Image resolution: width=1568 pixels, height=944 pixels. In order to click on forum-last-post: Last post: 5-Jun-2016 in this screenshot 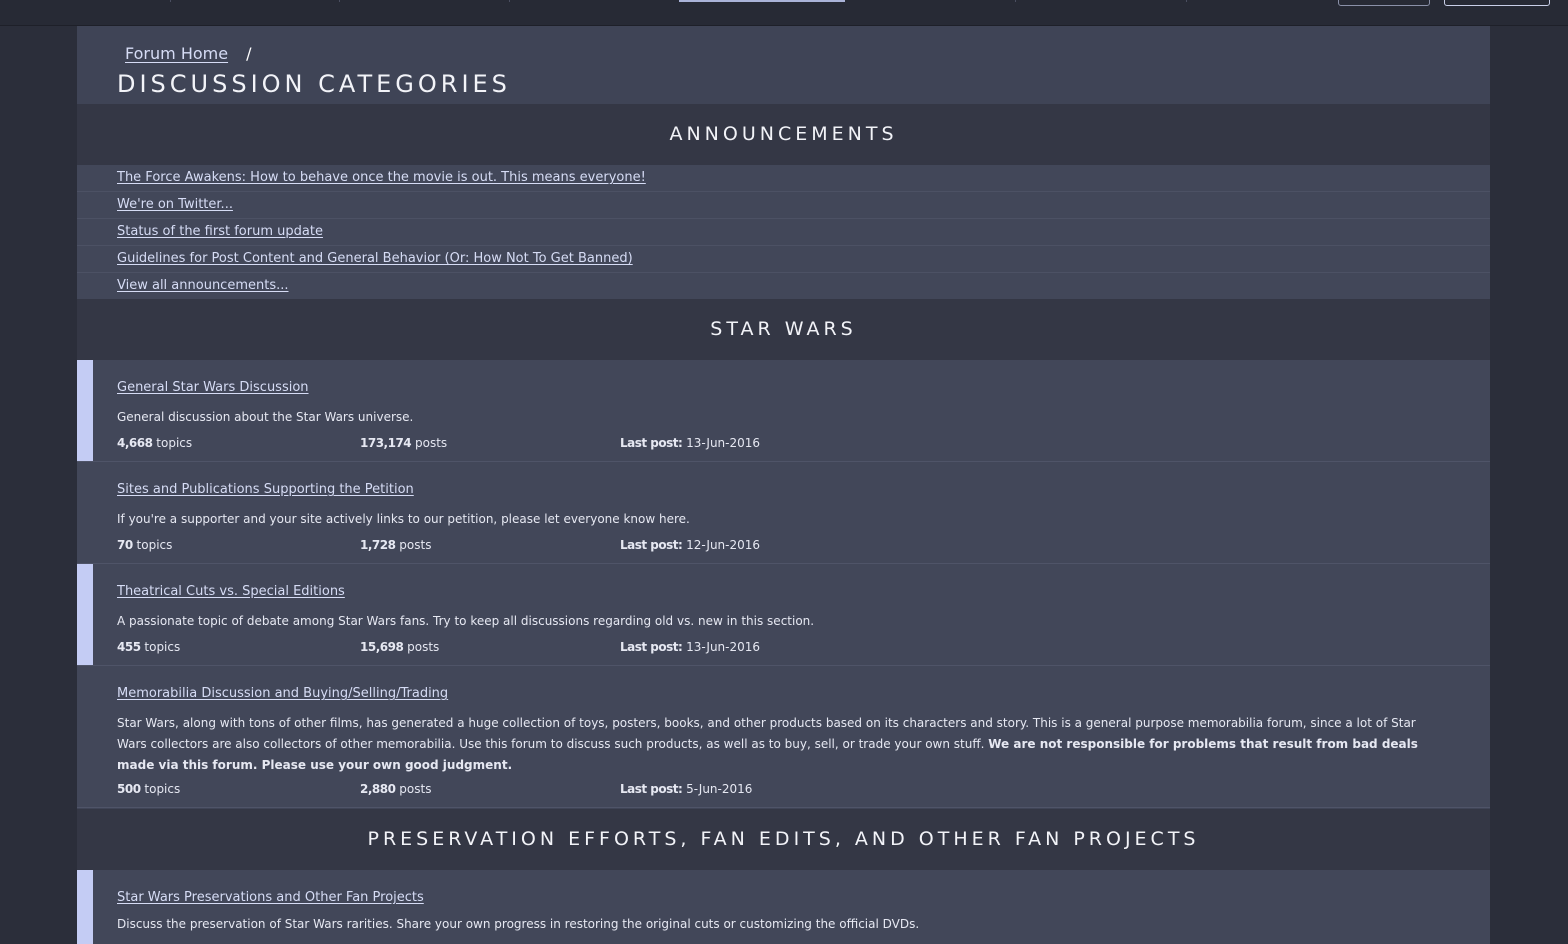, I will do `click(686, 789)`.